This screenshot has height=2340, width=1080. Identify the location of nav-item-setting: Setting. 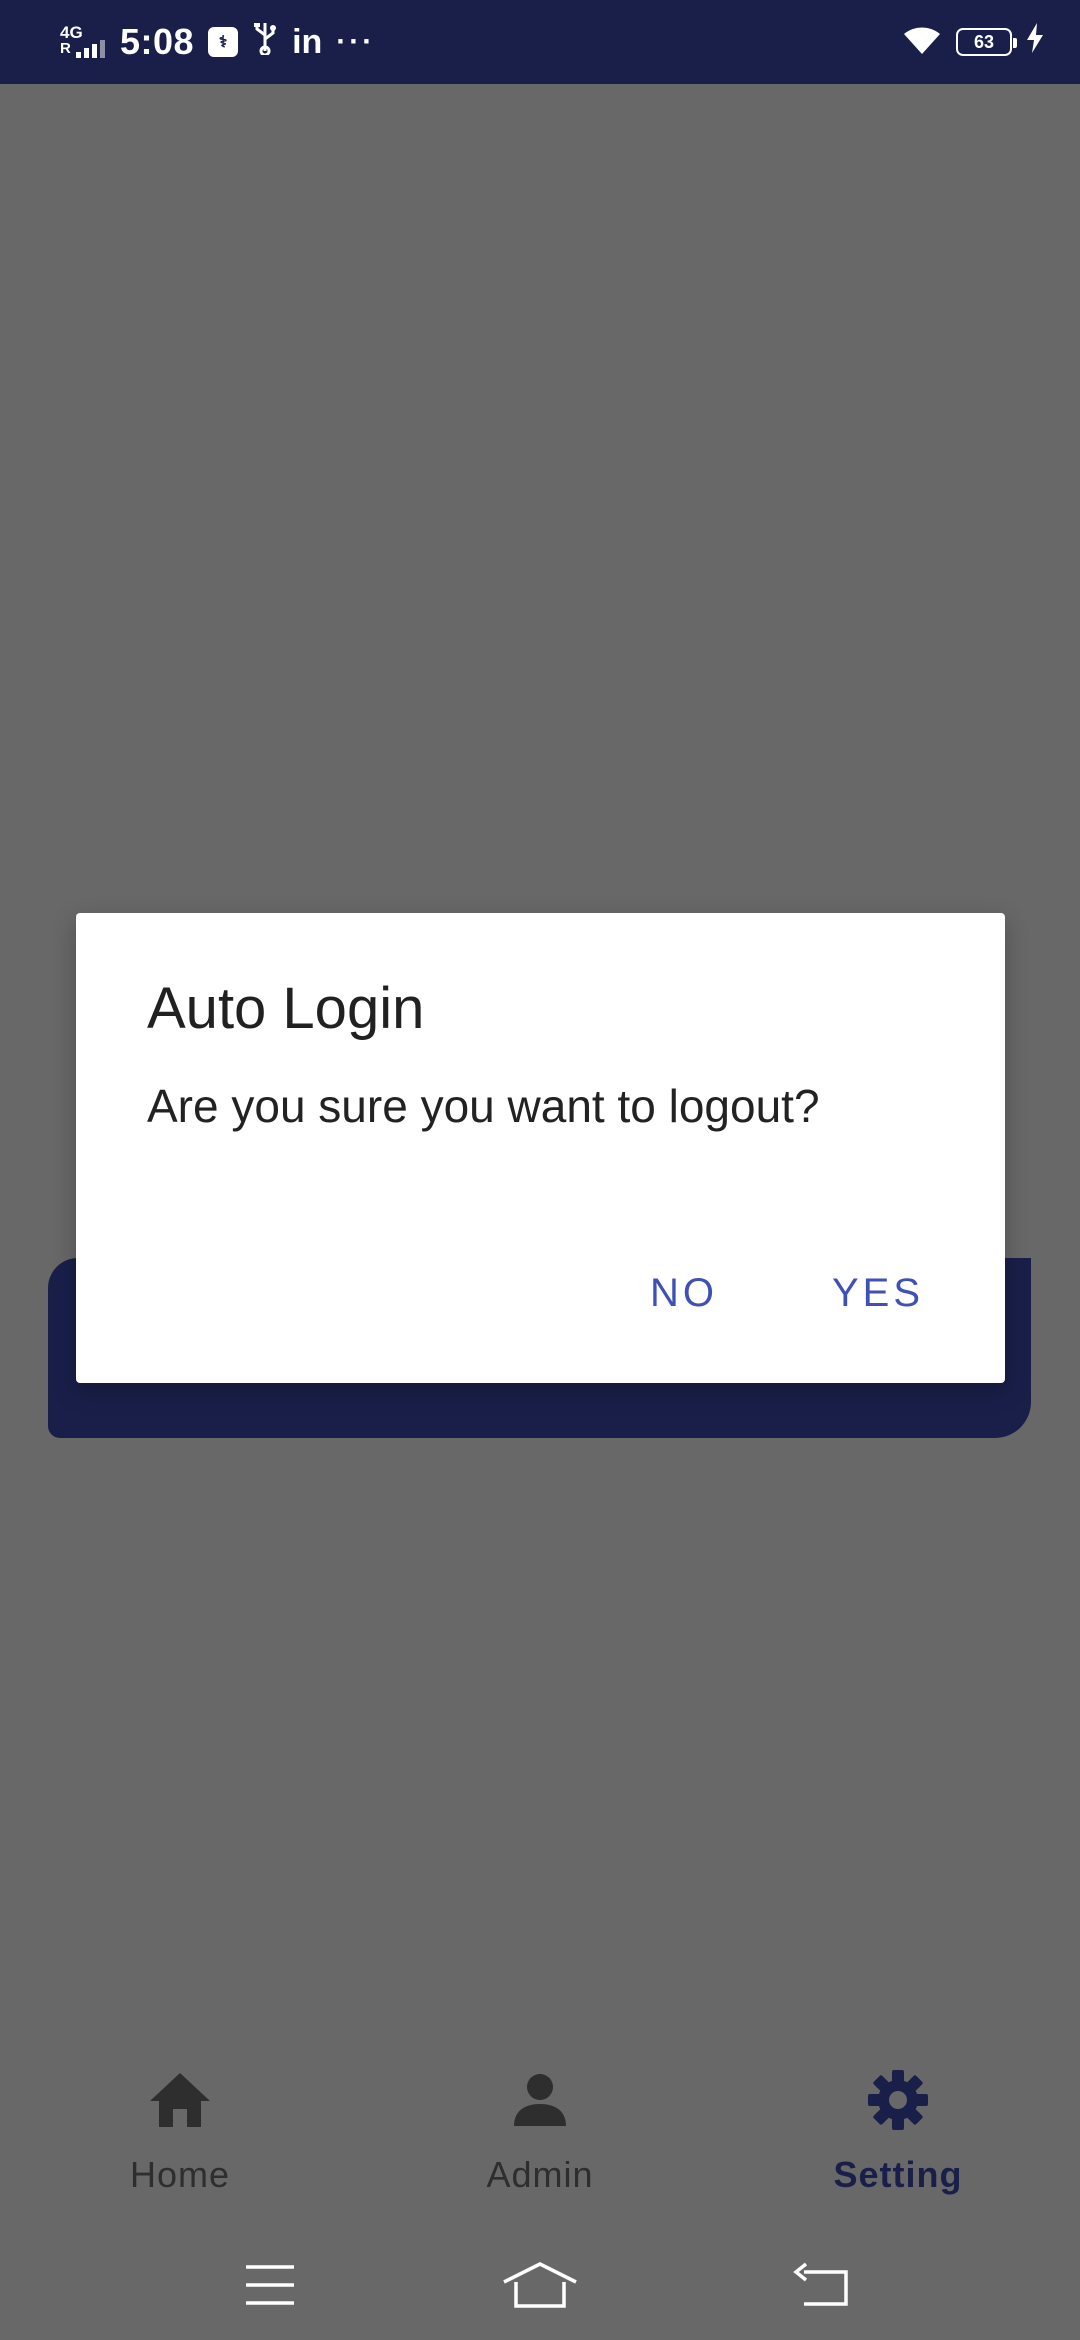
(898, 2130).